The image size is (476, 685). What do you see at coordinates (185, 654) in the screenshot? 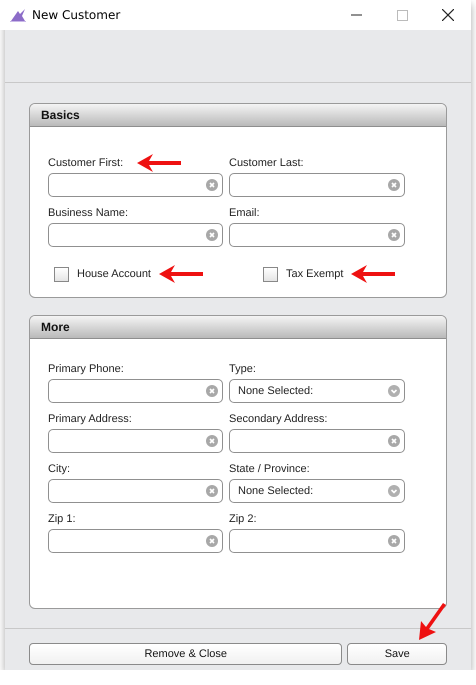
I see `dialog-button: Remove & Close` at bounding box center [185, 654].